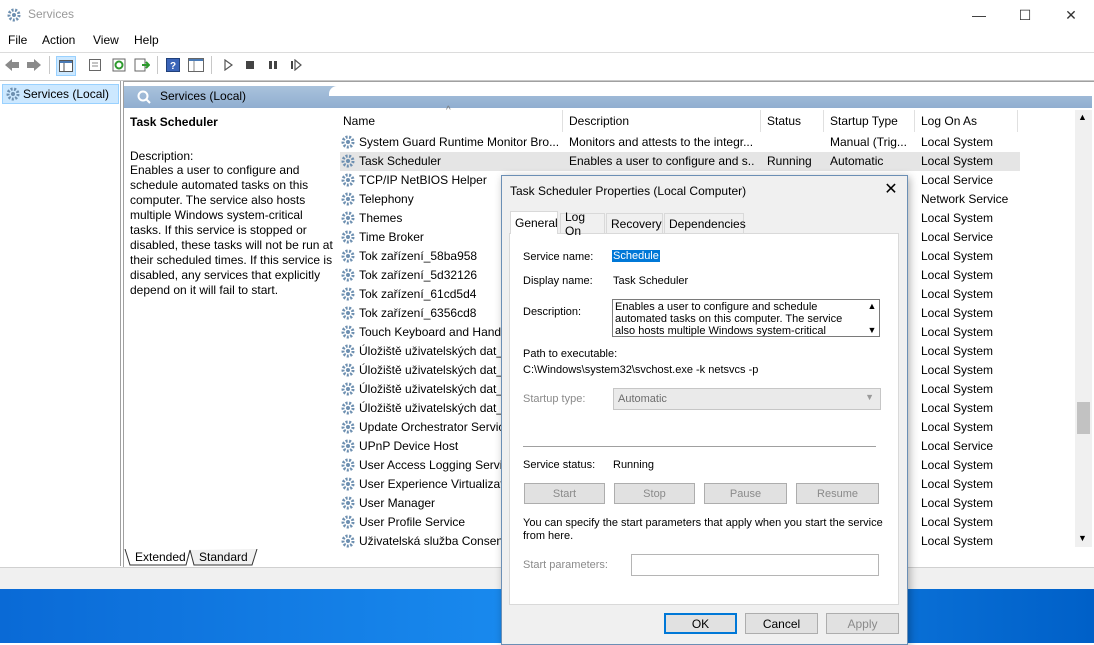  What do you see at coordinates (1071, 15) in the screenshot?
I see `close-button: ✕` at bounding box center [1071, 15].